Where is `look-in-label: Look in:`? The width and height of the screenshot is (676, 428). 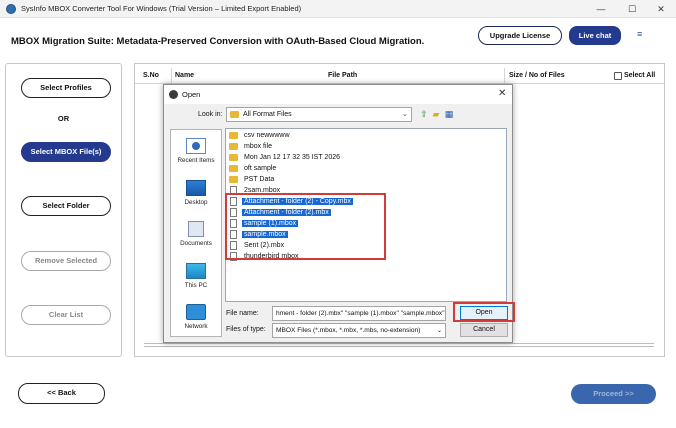
look-in-label: Look in: is located at coordinates (210, 114).